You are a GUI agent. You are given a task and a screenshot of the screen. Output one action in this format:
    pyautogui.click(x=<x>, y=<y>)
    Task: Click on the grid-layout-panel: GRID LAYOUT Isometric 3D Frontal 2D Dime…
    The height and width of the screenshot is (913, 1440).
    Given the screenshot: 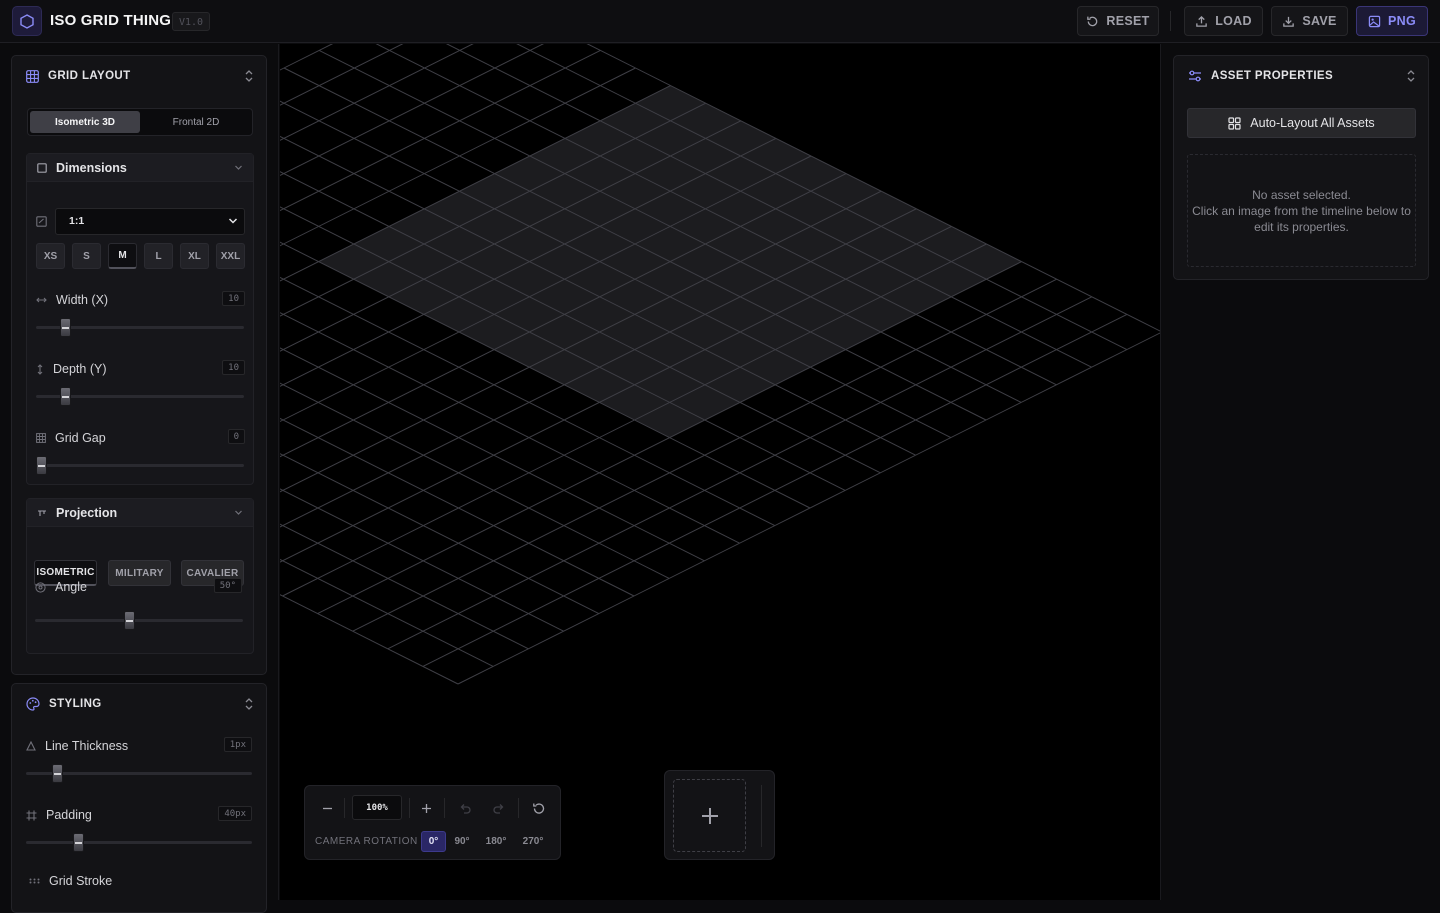 What is the action you would take?
    pyautogui.click(x=139, y=365)
    